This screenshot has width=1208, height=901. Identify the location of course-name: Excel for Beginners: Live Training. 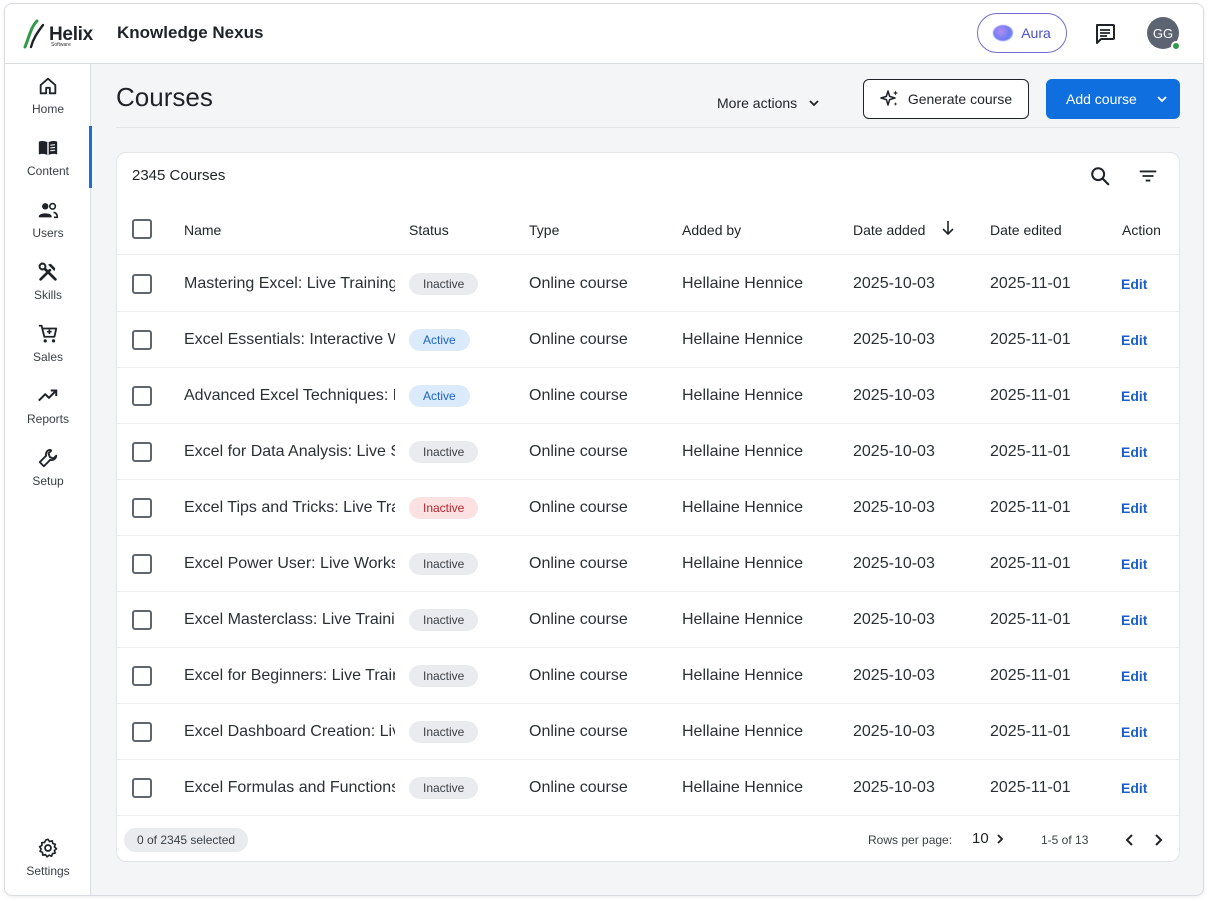
(289, 676).